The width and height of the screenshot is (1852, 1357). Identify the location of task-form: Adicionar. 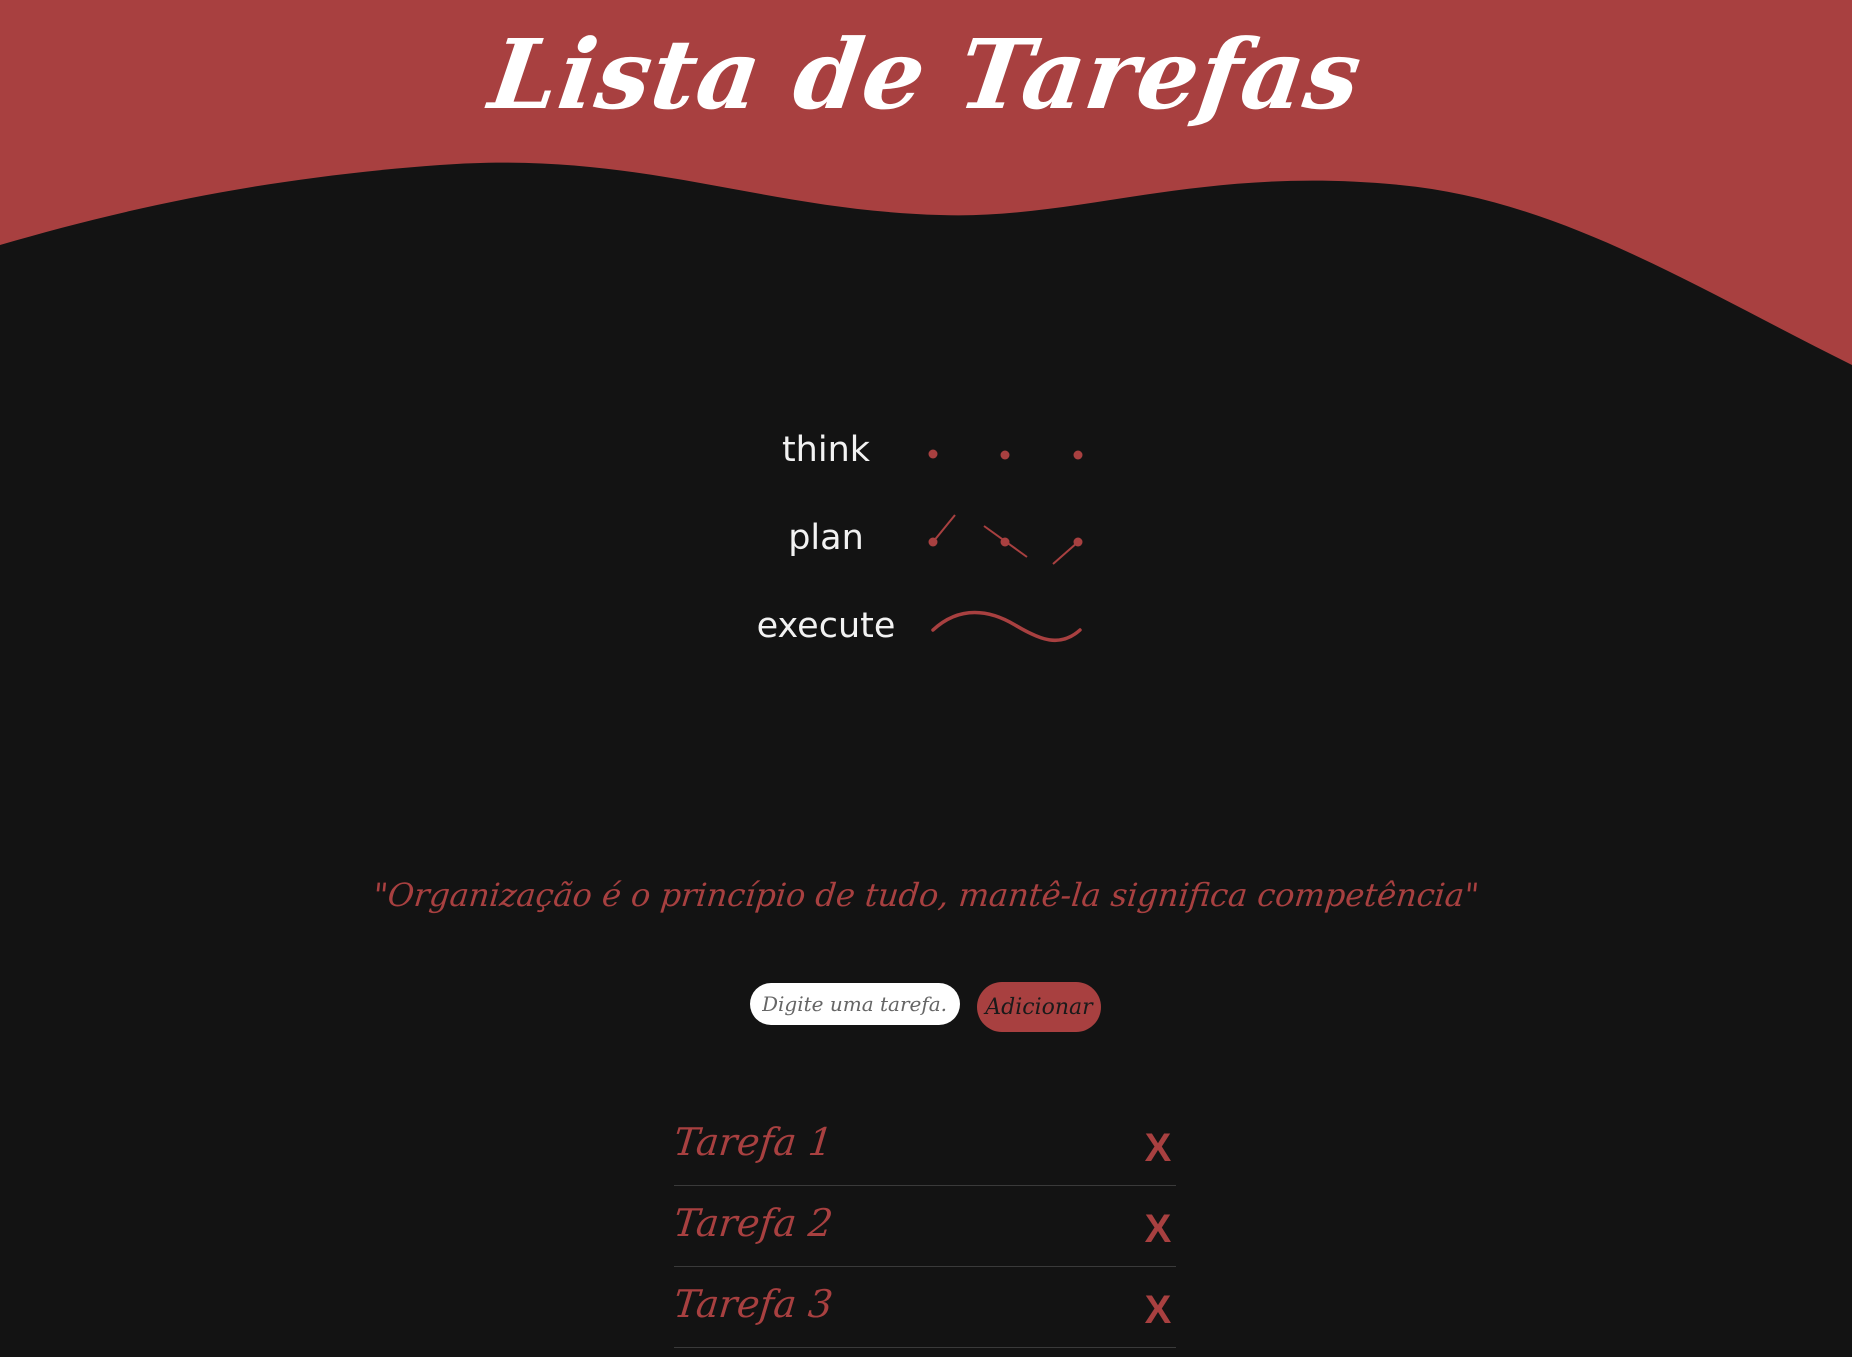
(925, 1007).